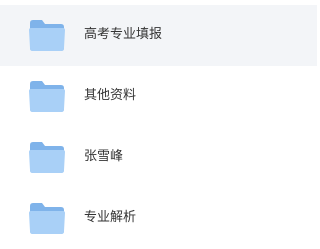 The width and height of the screenshot is (320, 249). What do you see at coordinates (104, 156) in the screenshot?
I see `folder-label: 张雪峰` at bounding box center [104, 156].